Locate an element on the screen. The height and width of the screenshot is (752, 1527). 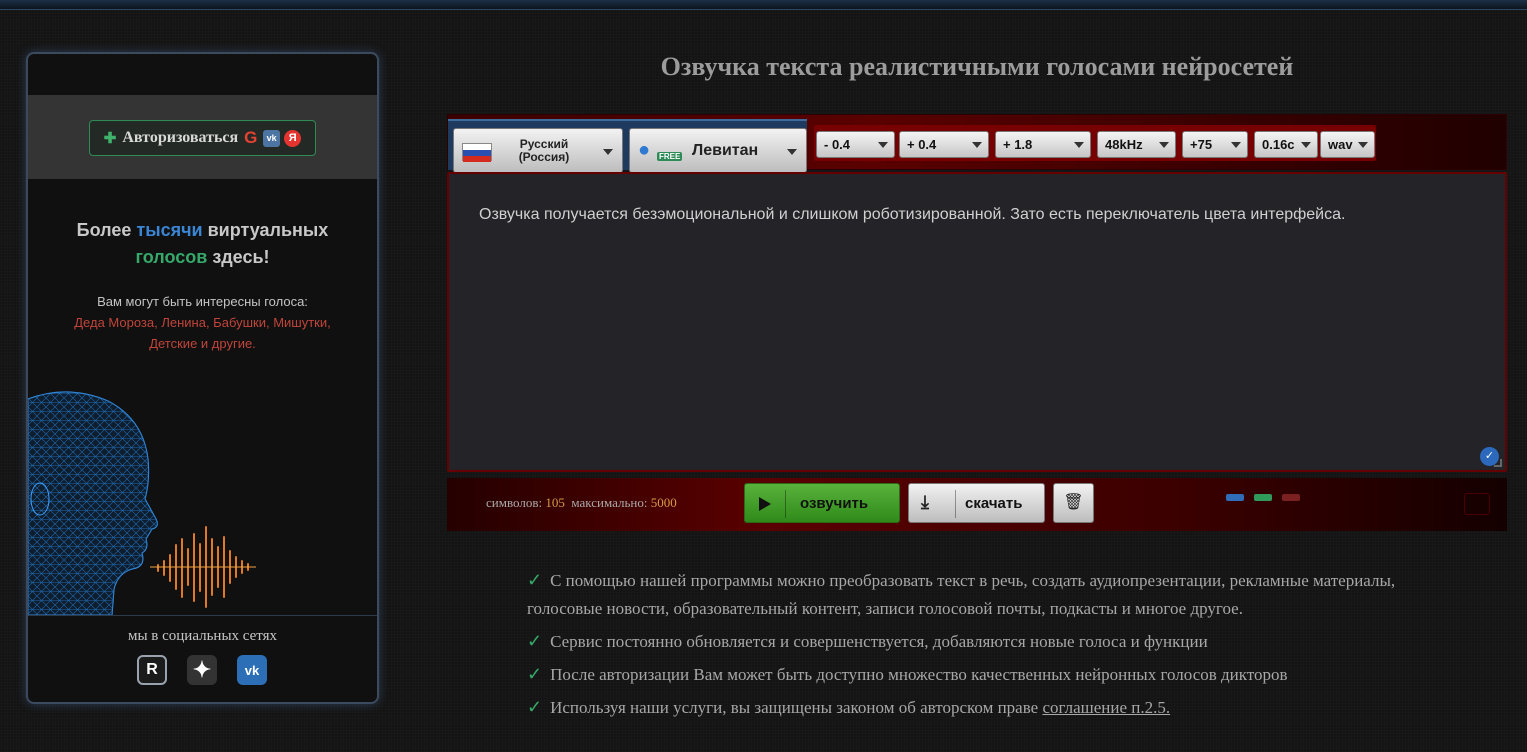
promo-title: Более тысячи виртуальных голосов здесь! is located at coordinates (202, 244).